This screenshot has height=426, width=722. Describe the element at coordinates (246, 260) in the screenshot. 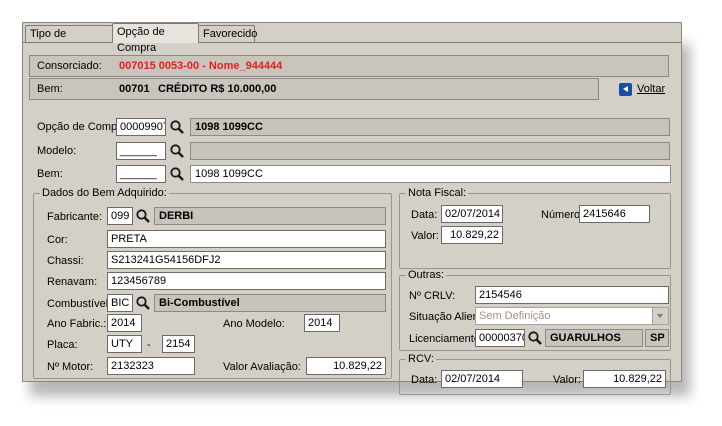

I see `chassi-input: S213241G54156DFJ2` at that location.